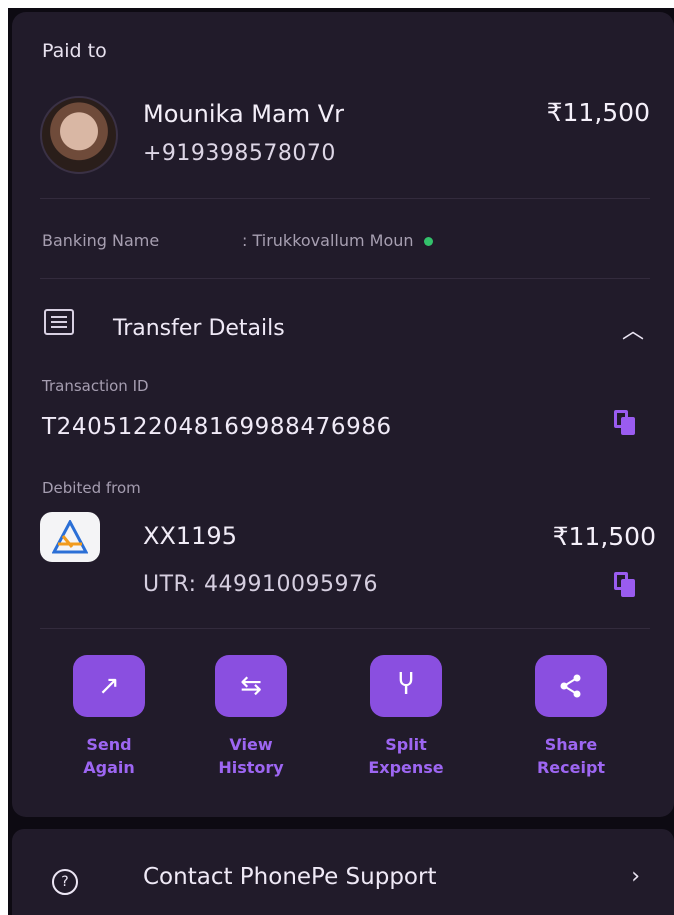 This screenshot has height=915, width=674. What do you see at coordinates (406, 686) in the screenshot?
I see `split-icon: Ⴤ` at bounding box center [406, 686].